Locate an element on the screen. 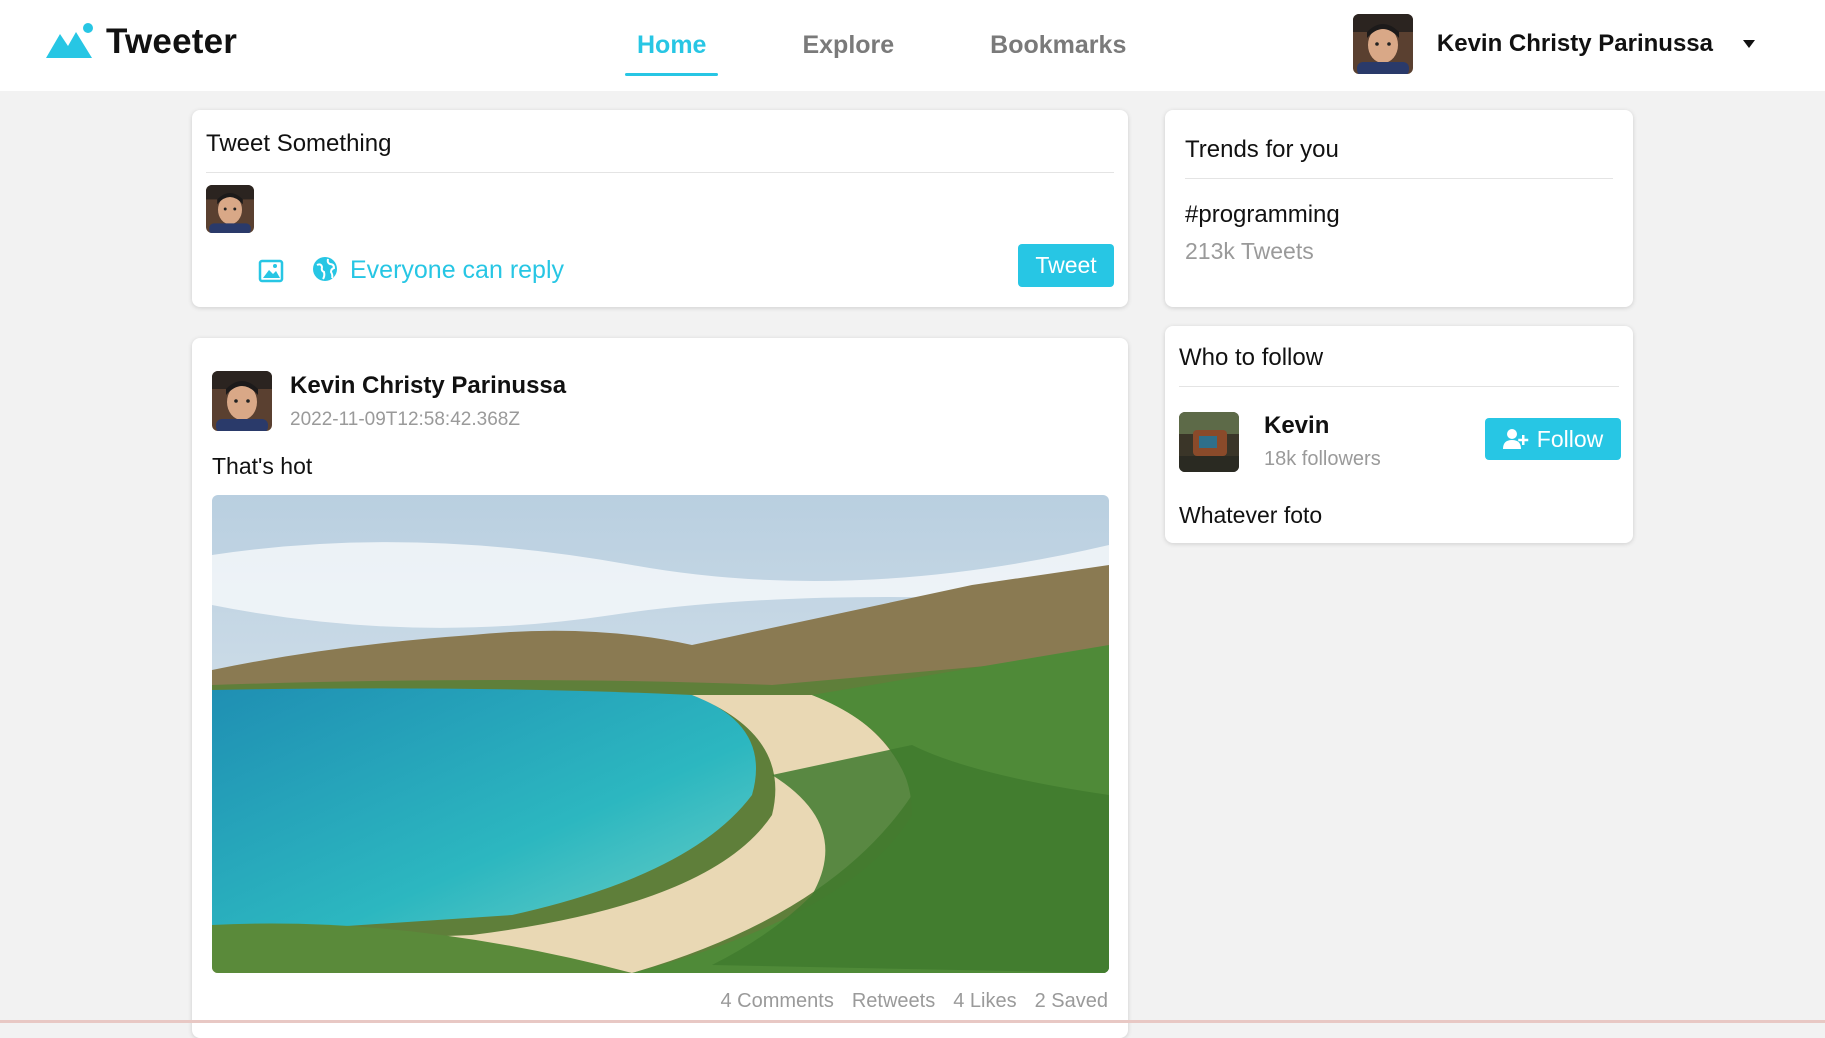 The width and height of the screenshot is (1825, 1038). retweets-count: Retweets is located at coordinates (893, 1001).